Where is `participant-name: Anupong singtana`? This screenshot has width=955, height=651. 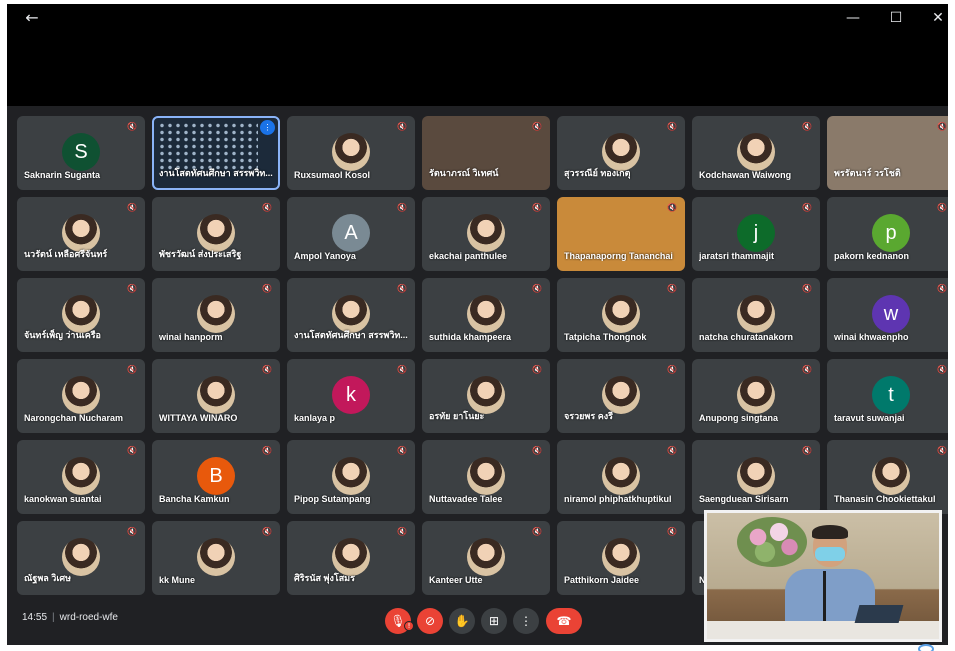 participant-name: Anupong singtana is located at coordinates (738, 418).